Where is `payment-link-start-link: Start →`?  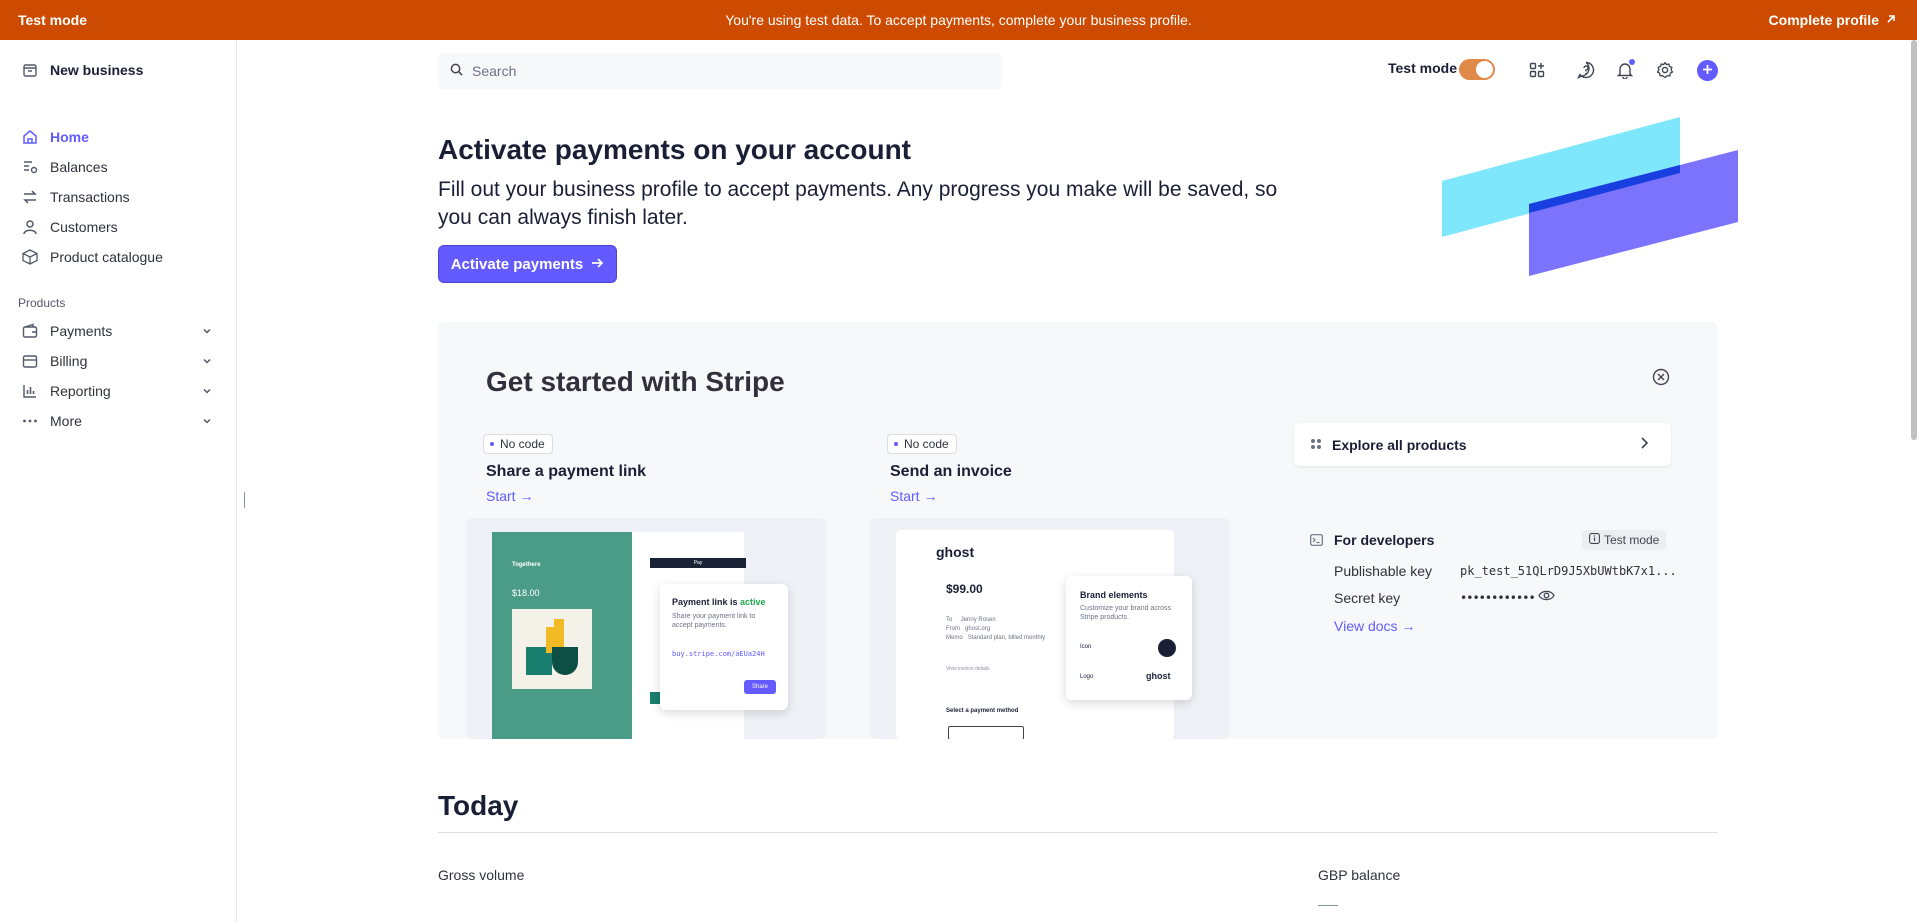 payment-link-start-link: Start → is located at coordinates (509, 496).